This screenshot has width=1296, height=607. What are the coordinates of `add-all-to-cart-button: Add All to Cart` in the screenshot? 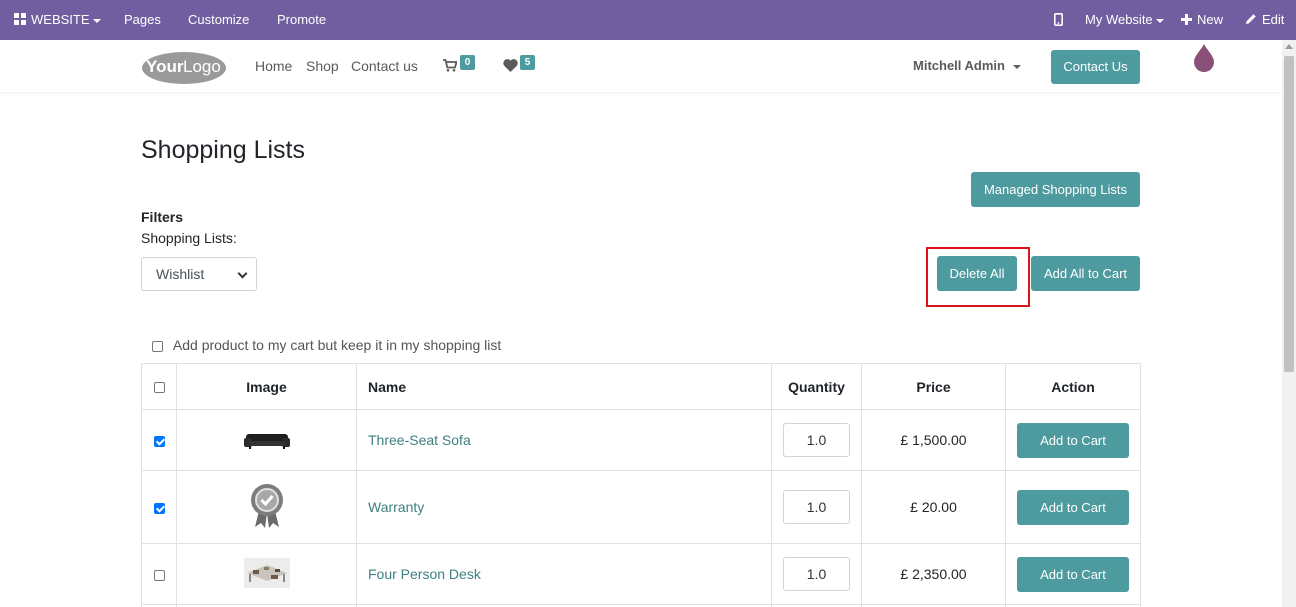 It's located at (1085, 273).